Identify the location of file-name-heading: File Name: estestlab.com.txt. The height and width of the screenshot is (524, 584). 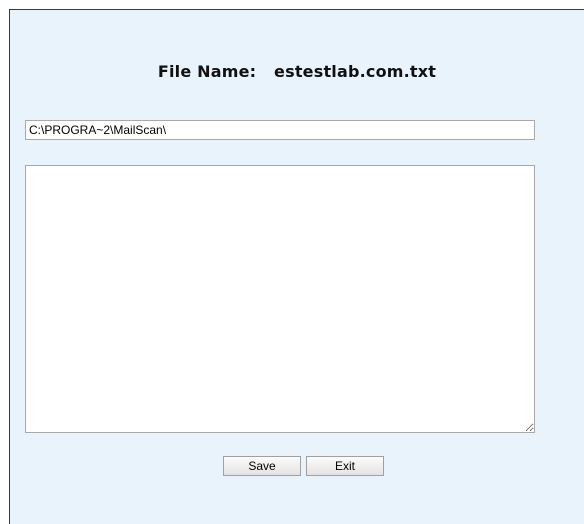
(297, 71).